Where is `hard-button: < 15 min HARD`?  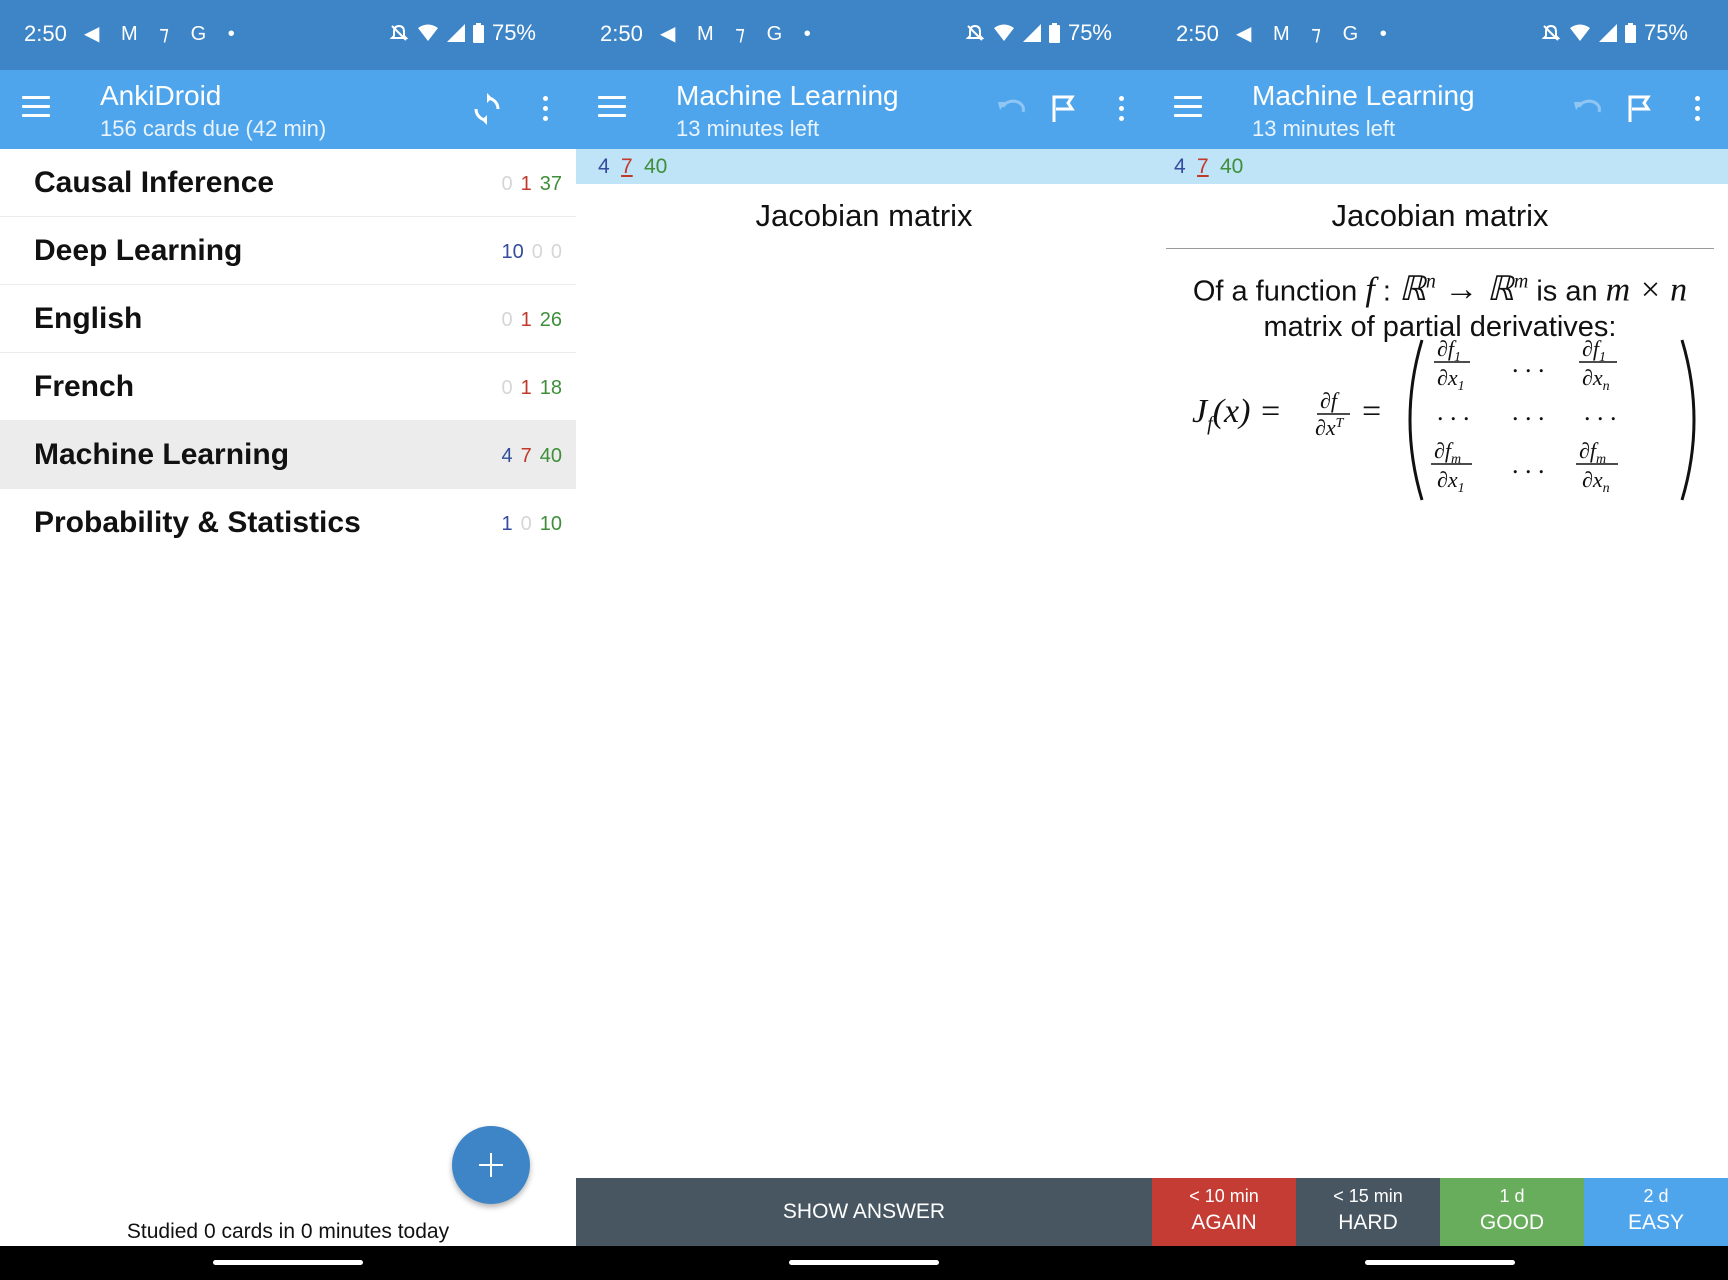 hard-button: < 15 min HARD is located at coordinates (1368, 1212).